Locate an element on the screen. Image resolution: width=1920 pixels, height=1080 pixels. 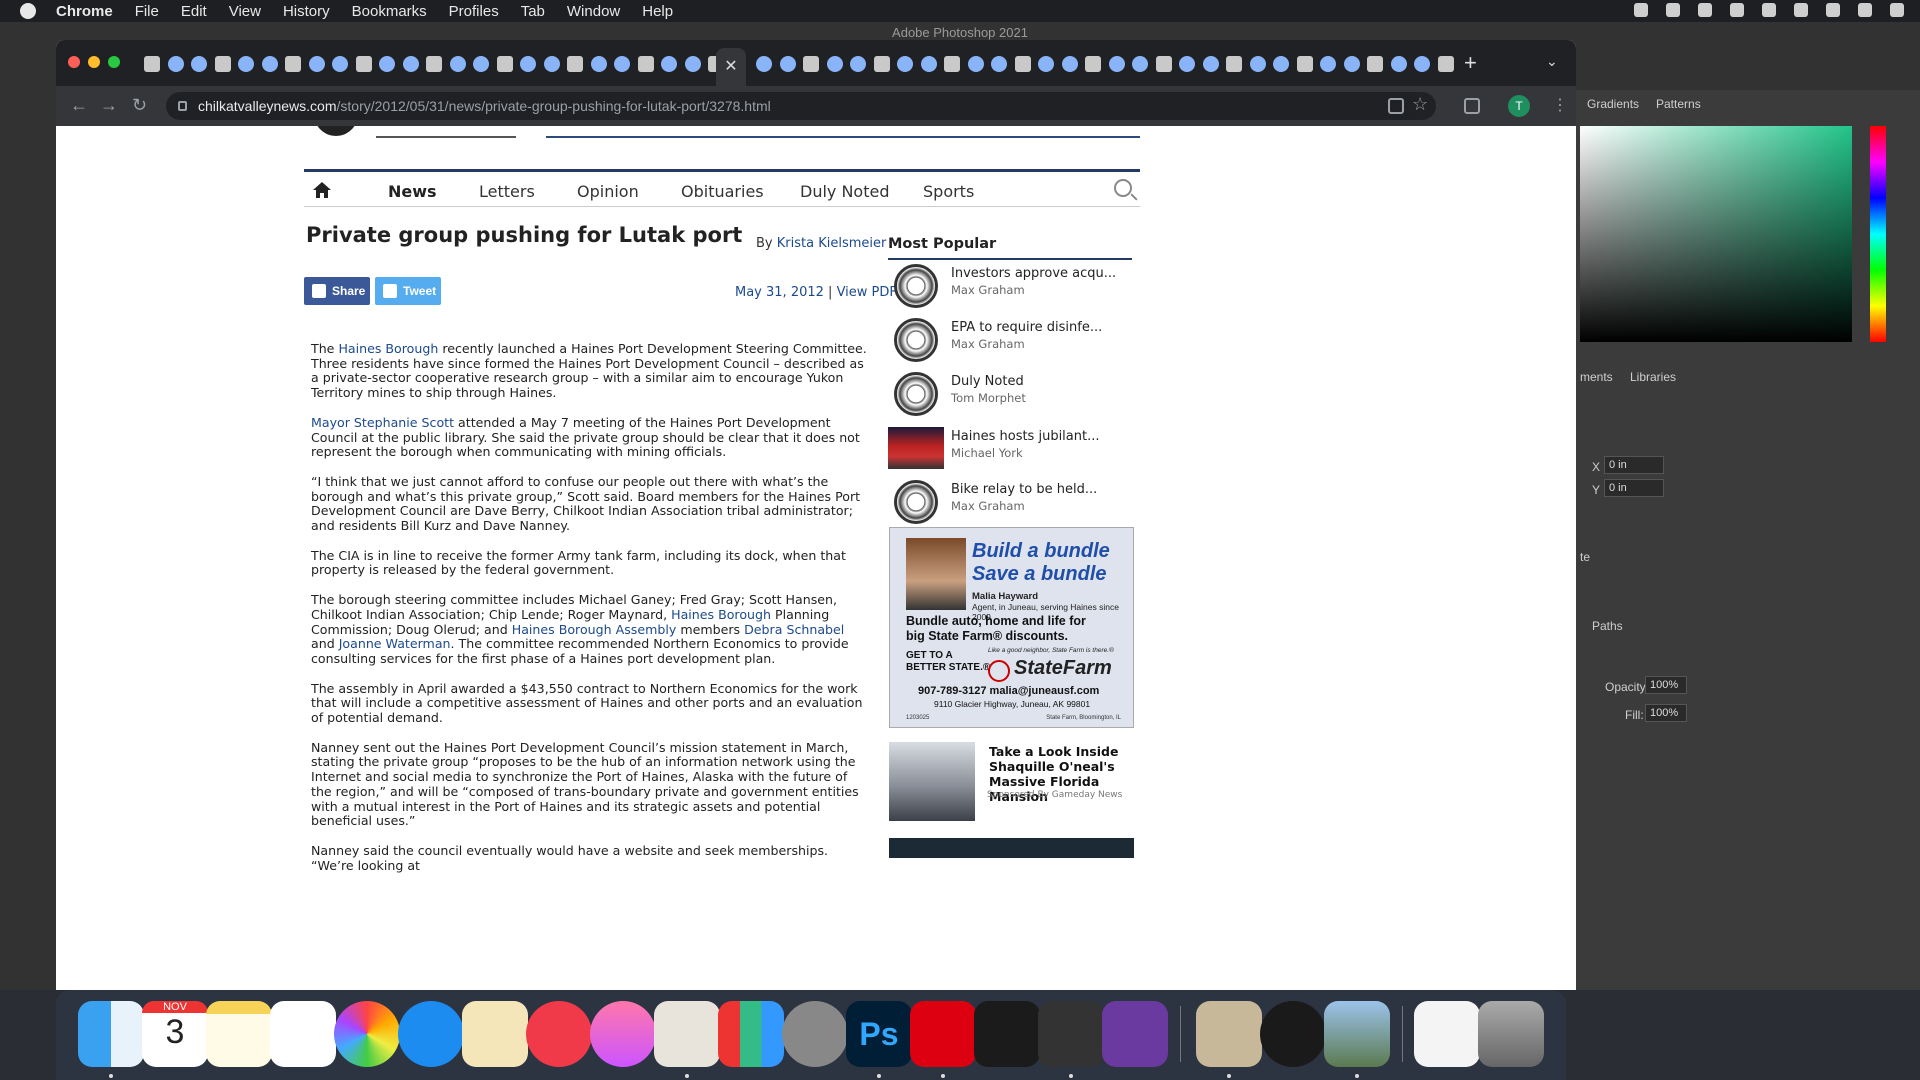
nav-sports: Sports is located at coordinates (948, 191).